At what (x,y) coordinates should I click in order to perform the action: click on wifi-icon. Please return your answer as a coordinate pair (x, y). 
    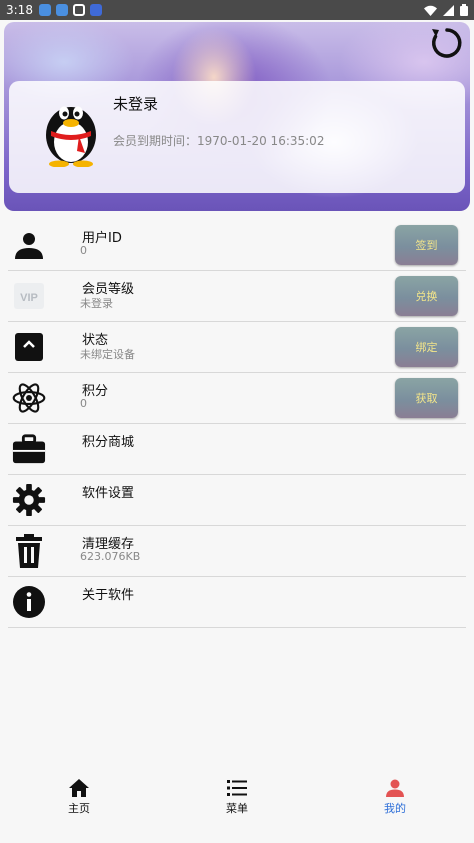
    Looking at the image, I should click on (430, 10).